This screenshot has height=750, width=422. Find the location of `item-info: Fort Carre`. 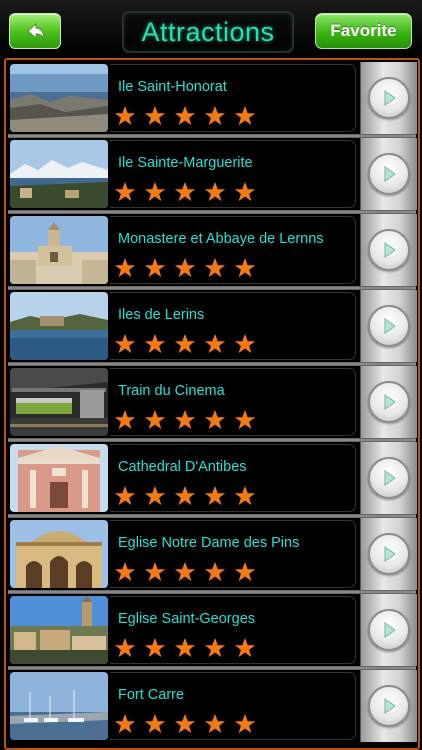

item-info: Fort Carre is located at coordinates (233, 706).